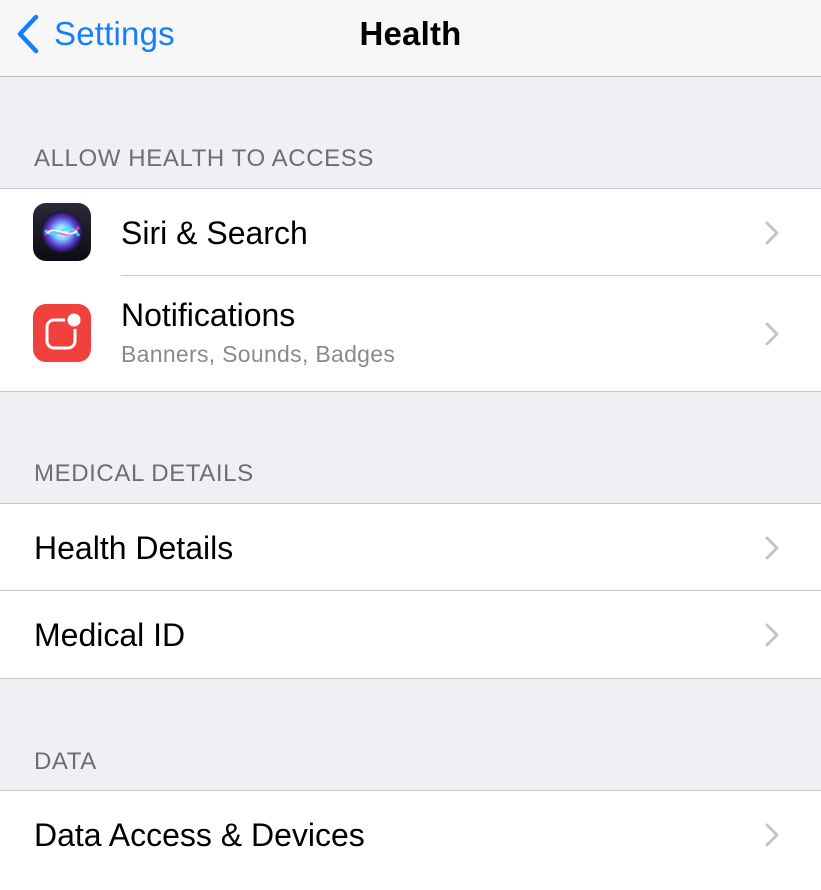 This screenshot has width=821, height=890. What do you see at coordinates (410, 232) in the screenshot?
I see `list-item-siri-search: Siri & Search` at bounding box center [410, 232].